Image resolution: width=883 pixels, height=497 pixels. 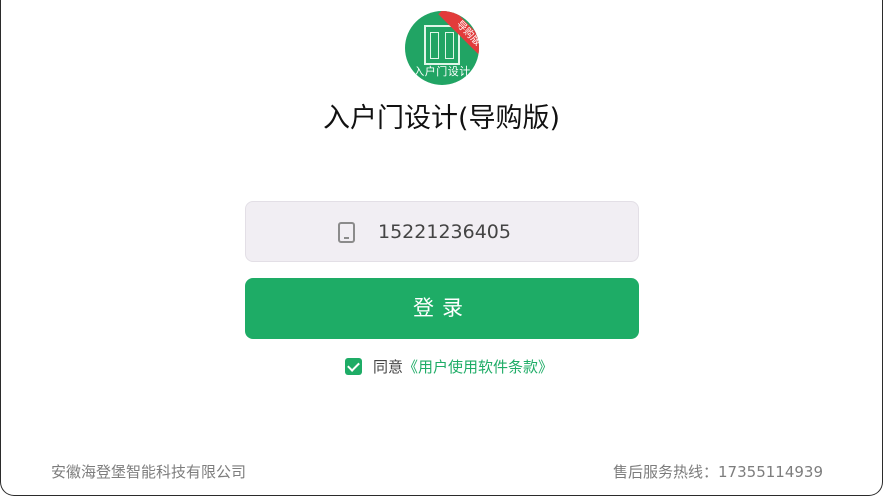 What do you see at coordinates (353, 366) in the screenshot?
I see `agree-checkbox` at bounding box center [353, 366].